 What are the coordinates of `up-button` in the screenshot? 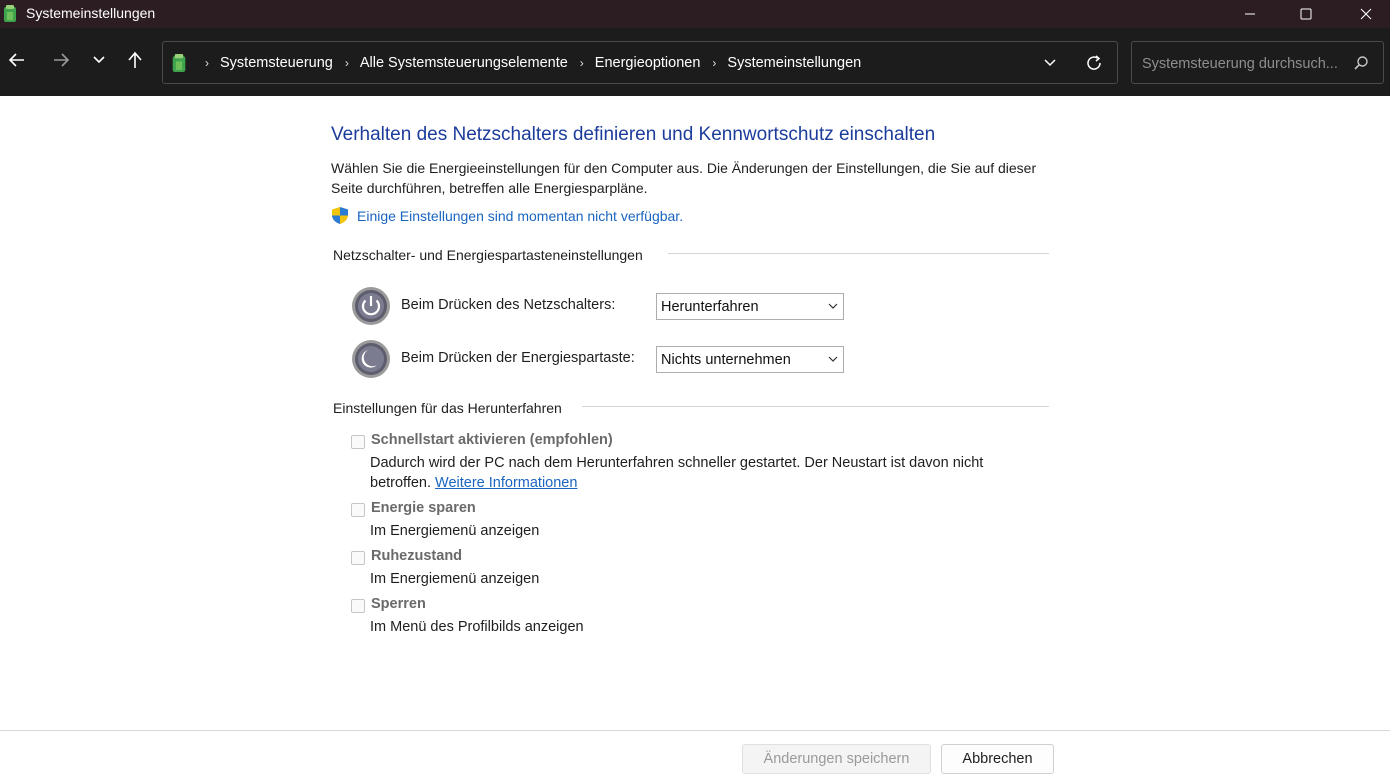 It's located at (135, 60).